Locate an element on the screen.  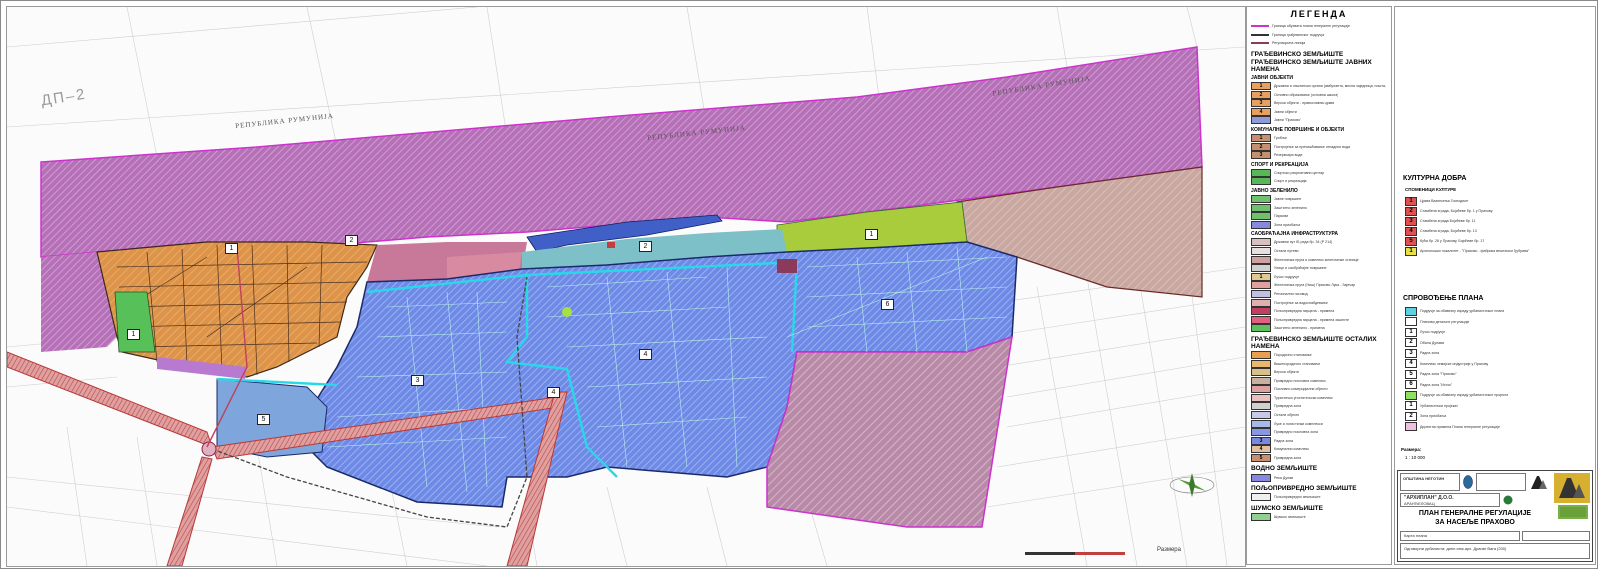
legend-item: Остали путеви is located at coordinates (1319, 251).